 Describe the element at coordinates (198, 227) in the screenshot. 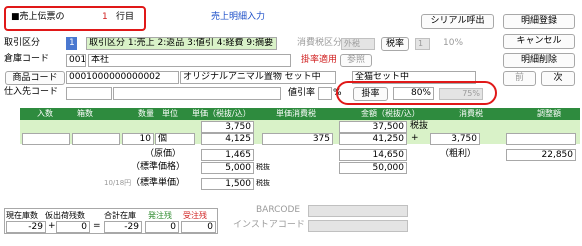

I see `stock-juchu-value: 0` at that location.